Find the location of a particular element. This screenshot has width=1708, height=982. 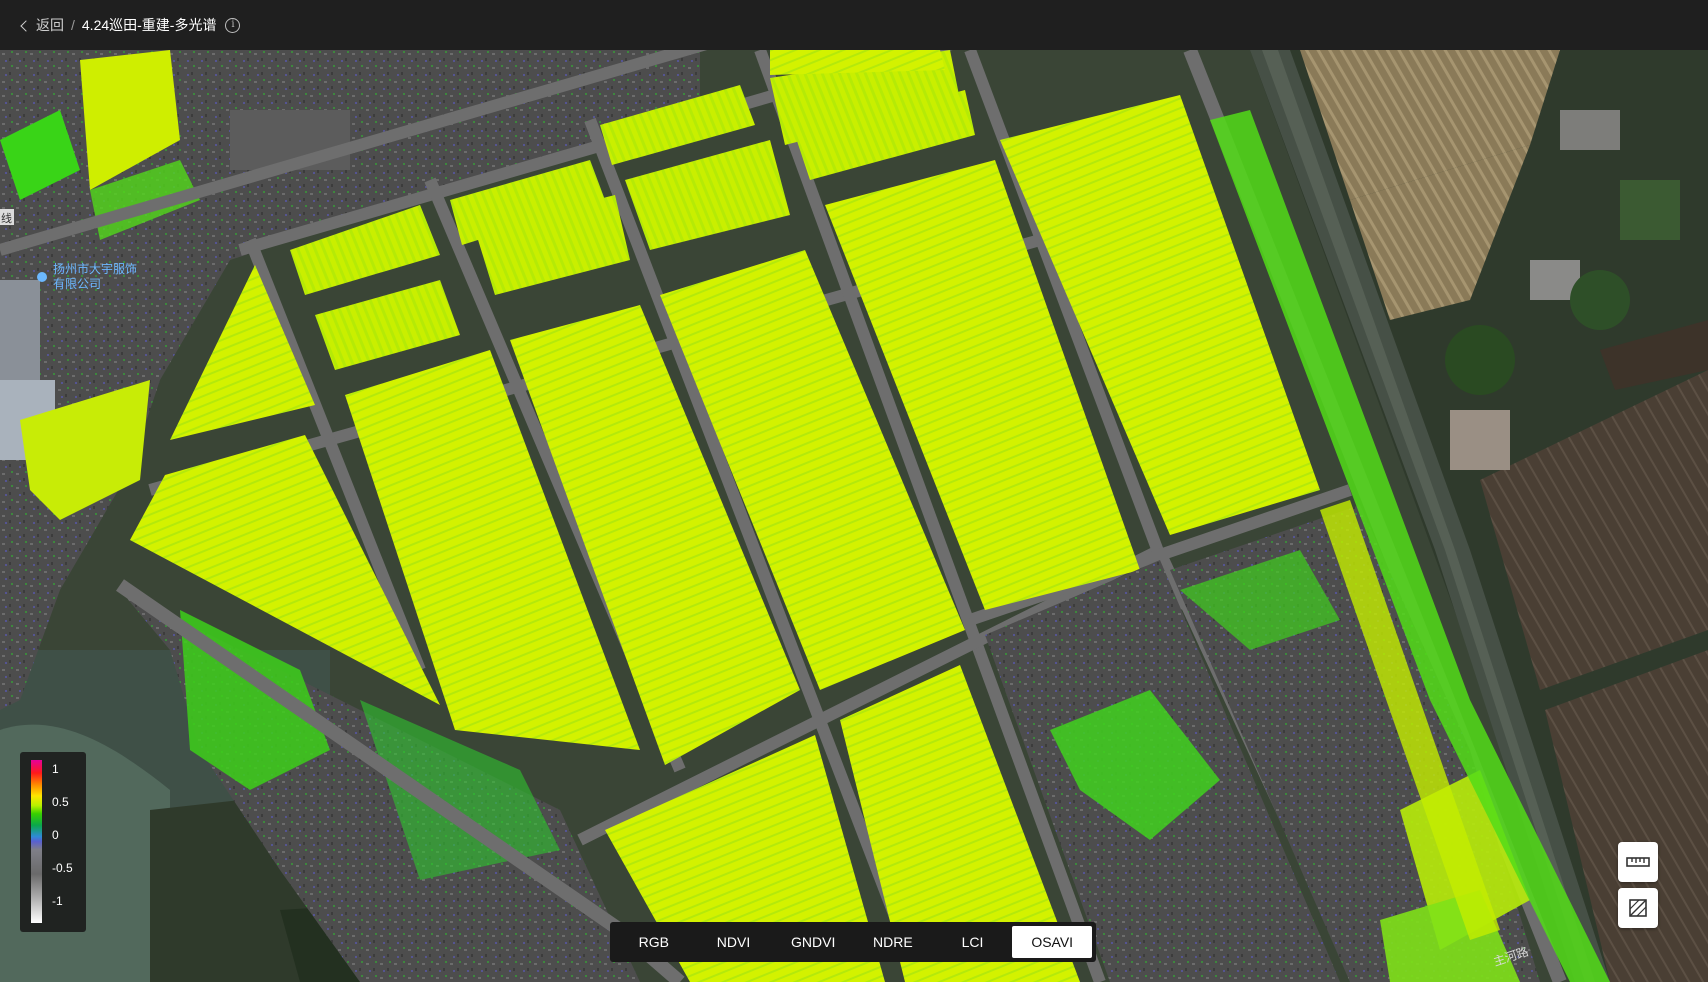

legend-tick-half: 0.5 is located at coordinates (60, 802).